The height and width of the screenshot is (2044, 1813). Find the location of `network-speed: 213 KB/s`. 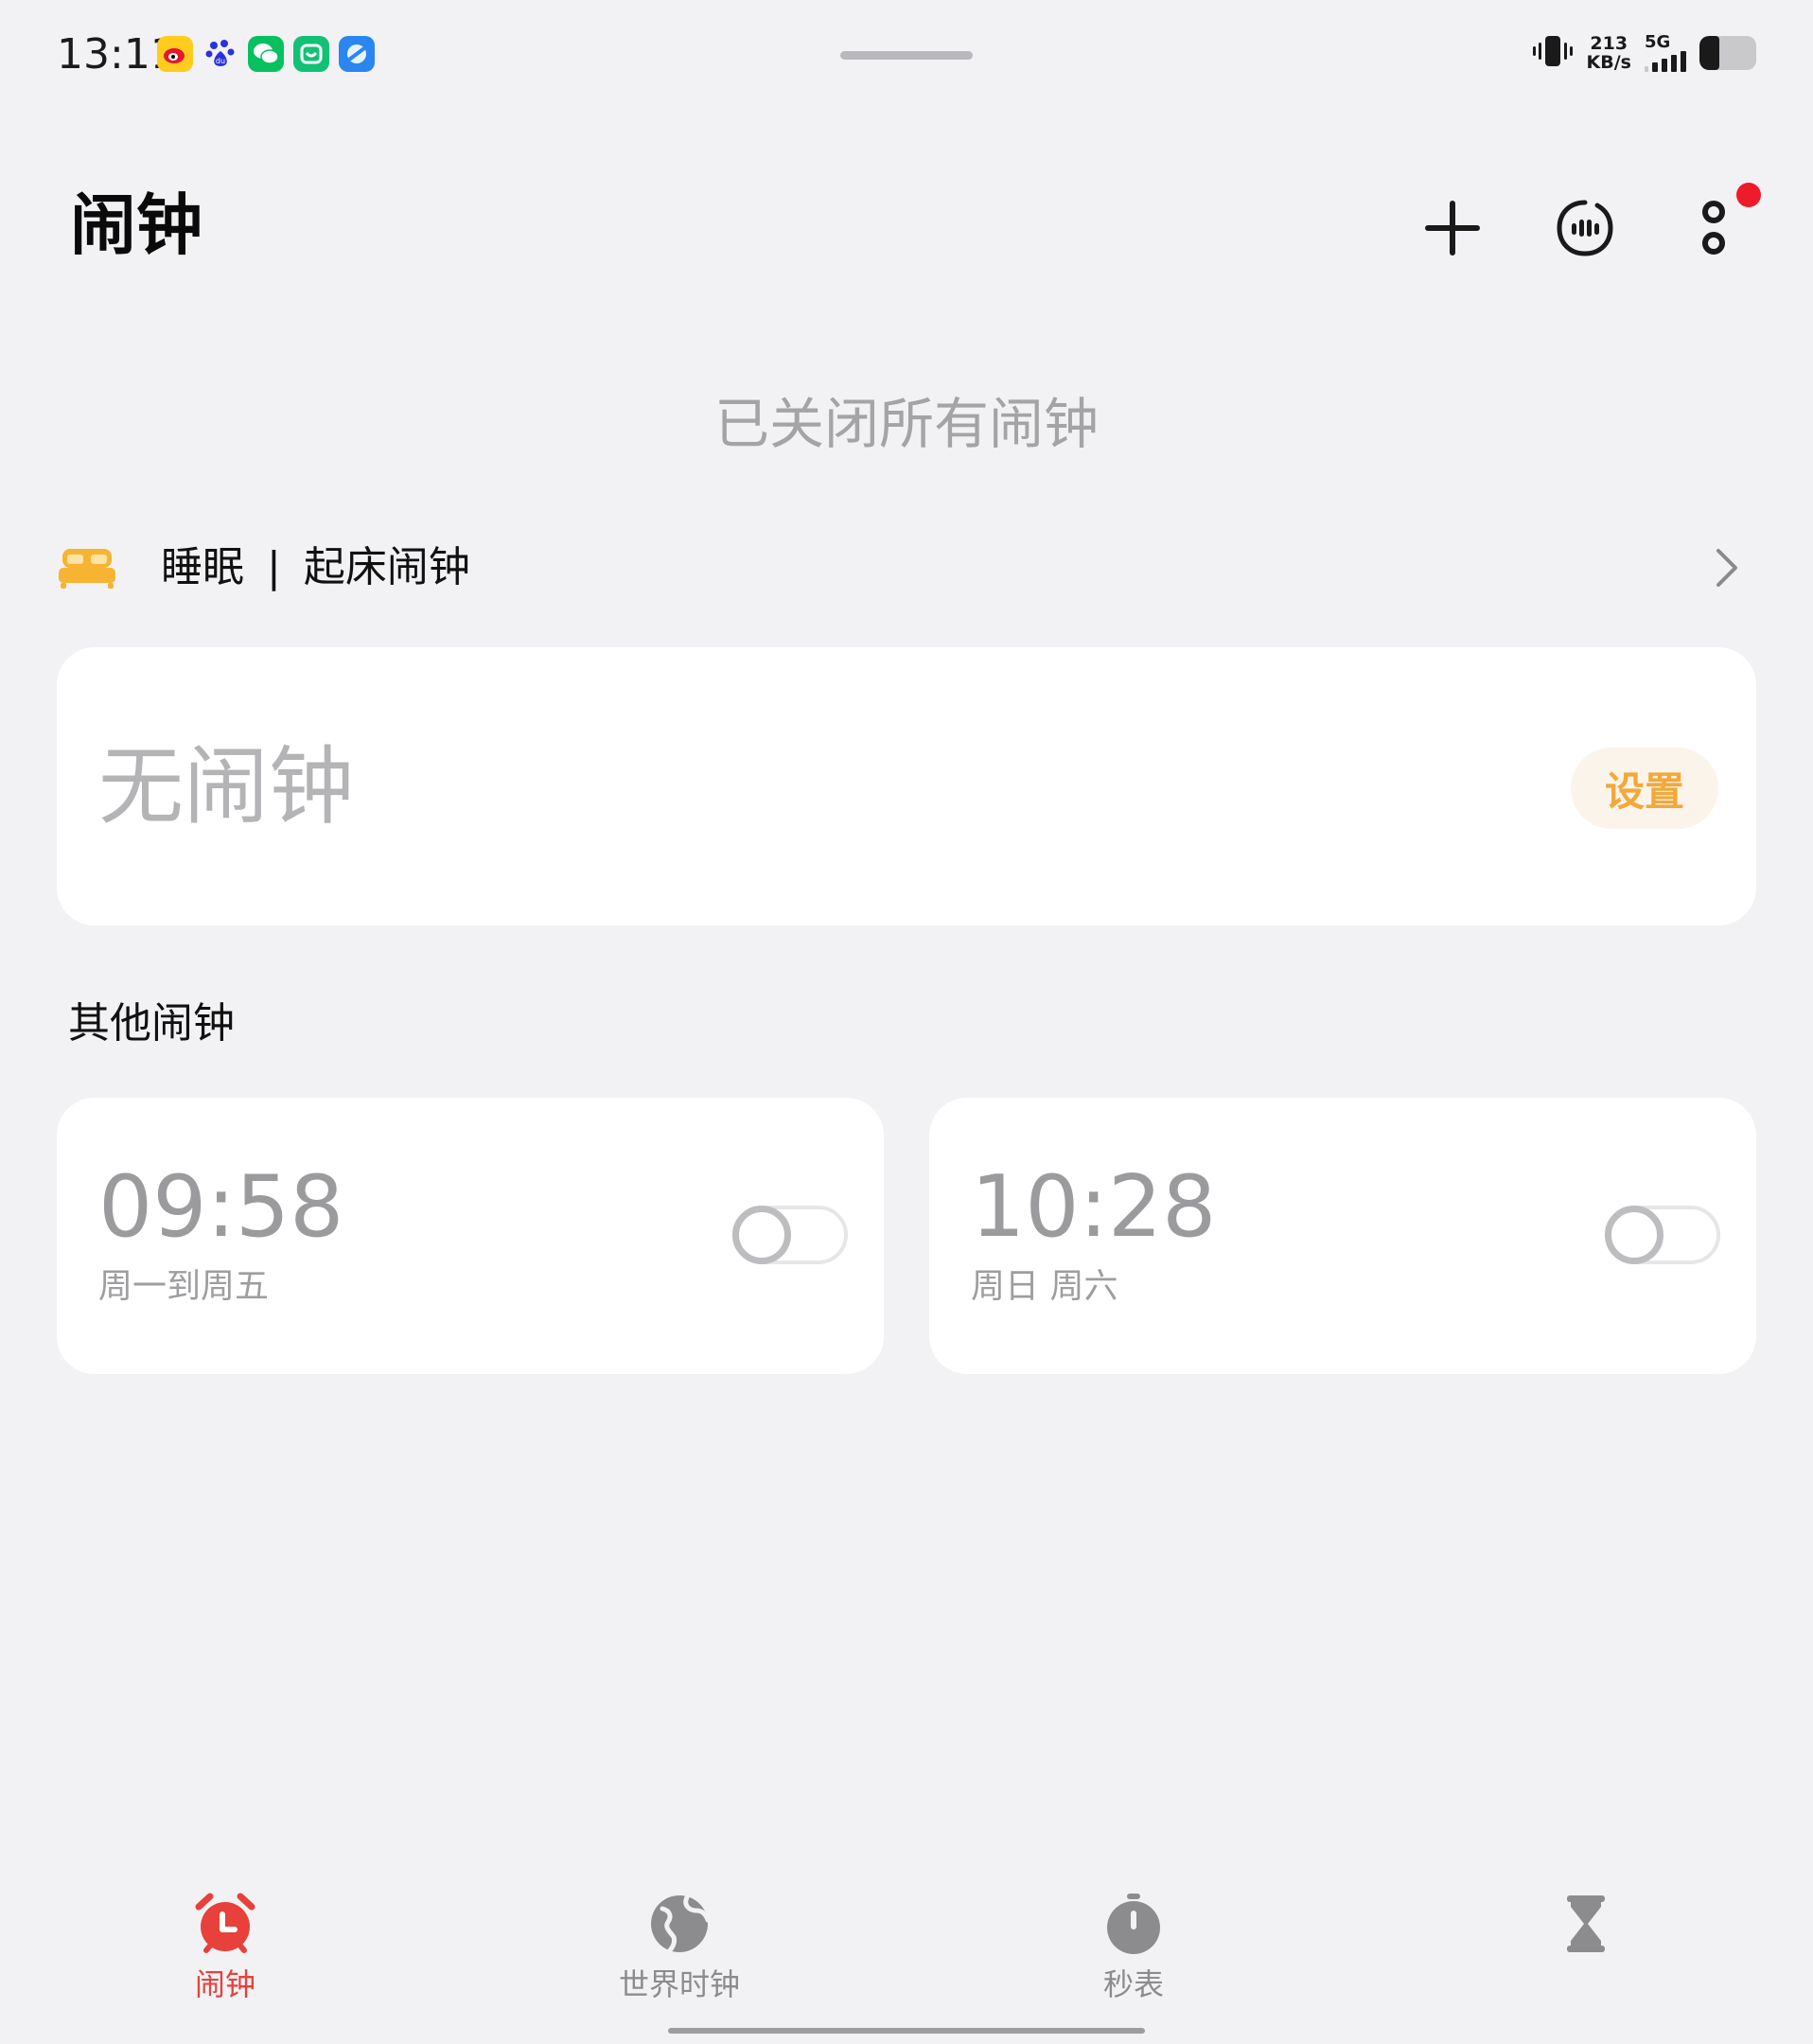

network-speed: 213 KB/s is located at coordinates (1609, 53).